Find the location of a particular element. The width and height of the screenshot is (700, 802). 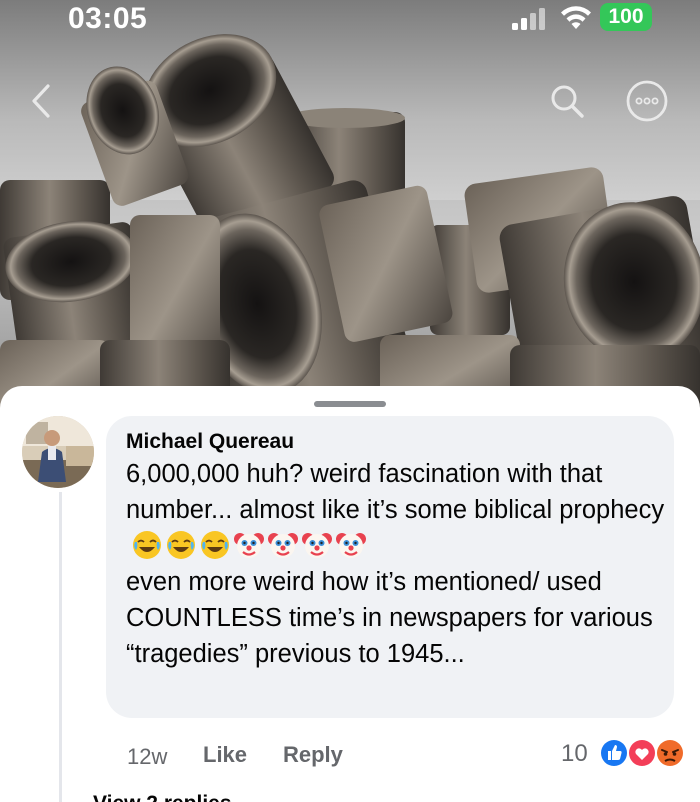

comment-age: 12w is located at coordinates (147, 756).